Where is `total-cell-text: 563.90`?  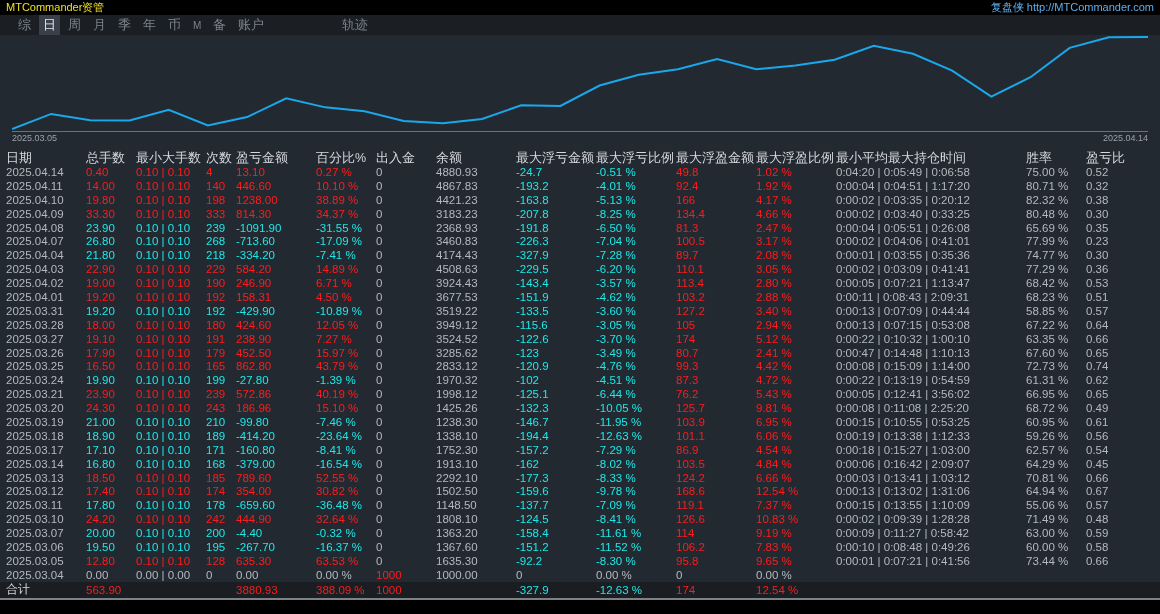 total-cell-text: 563.90 is located at coordinates (104, 589).